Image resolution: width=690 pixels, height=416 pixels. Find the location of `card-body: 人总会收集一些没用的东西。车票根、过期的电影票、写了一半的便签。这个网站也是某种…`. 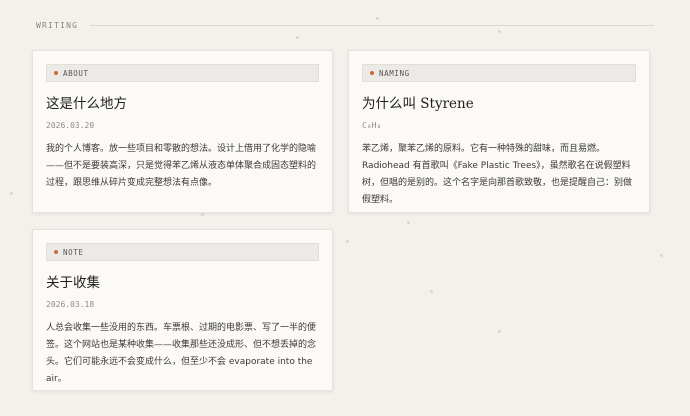

card-body: 人总会收集一些没用的东西。车票根、过期的电影票、写了一半的便签。这个网站也是某种… is located at coordinates (181, 353).